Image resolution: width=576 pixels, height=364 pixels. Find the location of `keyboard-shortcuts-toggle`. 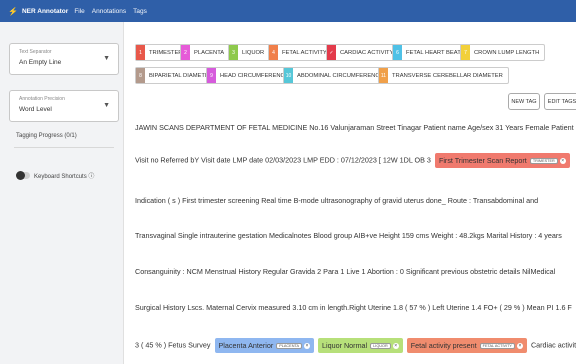

keyboard-shortcuts-toggle is located at coordinates (23, 175).